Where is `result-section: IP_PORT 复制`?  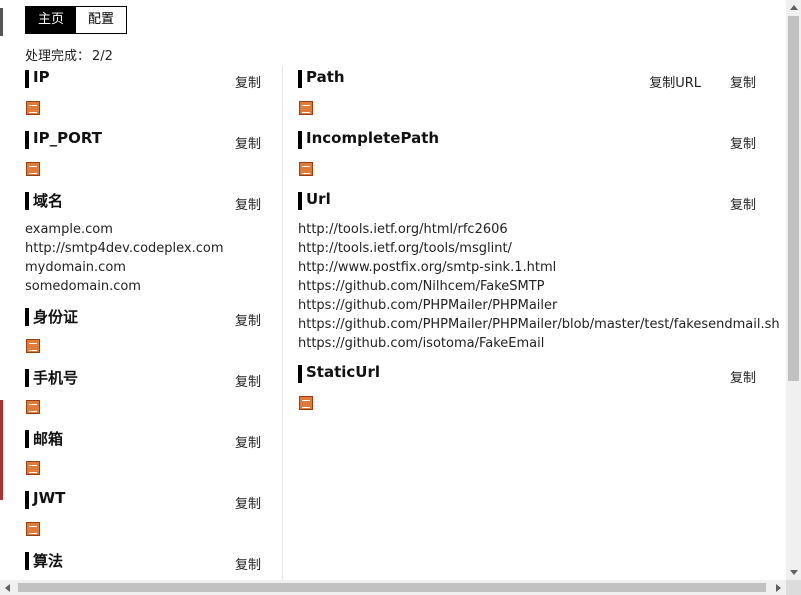 result-section: IP_PORT 复制 is located at coordinates (143, 151).